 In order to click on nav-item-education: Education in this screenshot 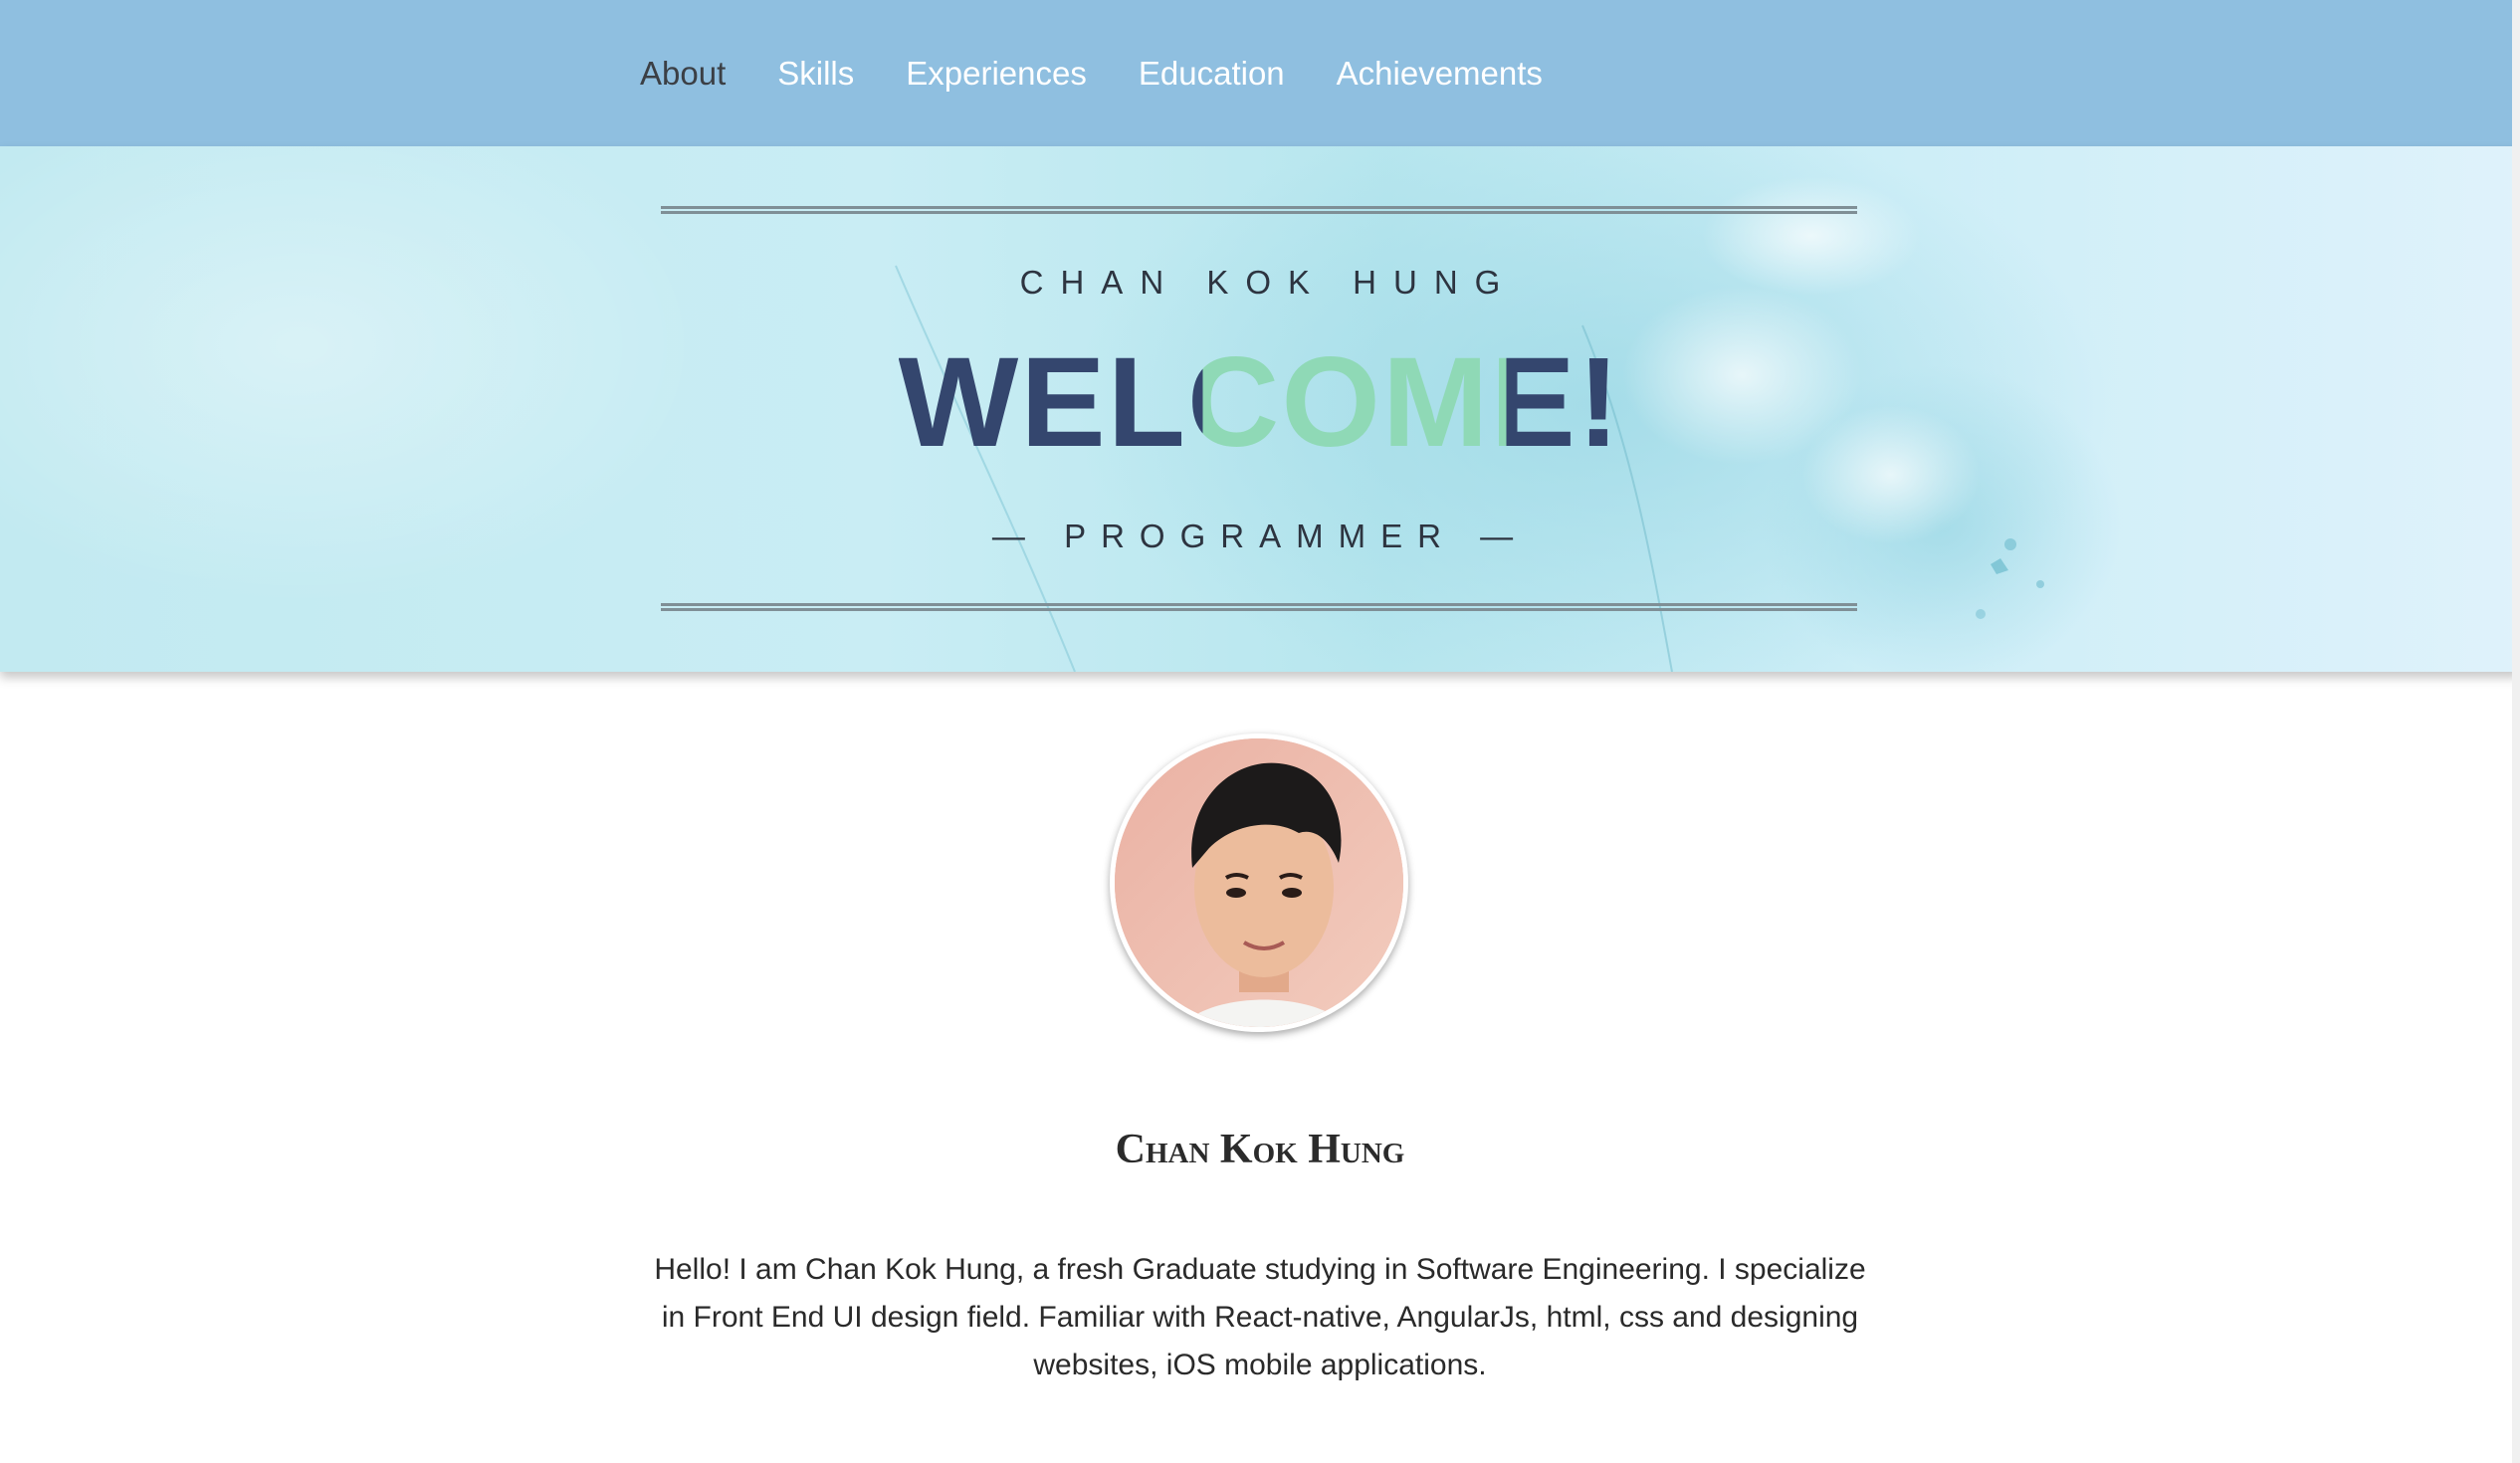, I will do `click(1212, 74)`.